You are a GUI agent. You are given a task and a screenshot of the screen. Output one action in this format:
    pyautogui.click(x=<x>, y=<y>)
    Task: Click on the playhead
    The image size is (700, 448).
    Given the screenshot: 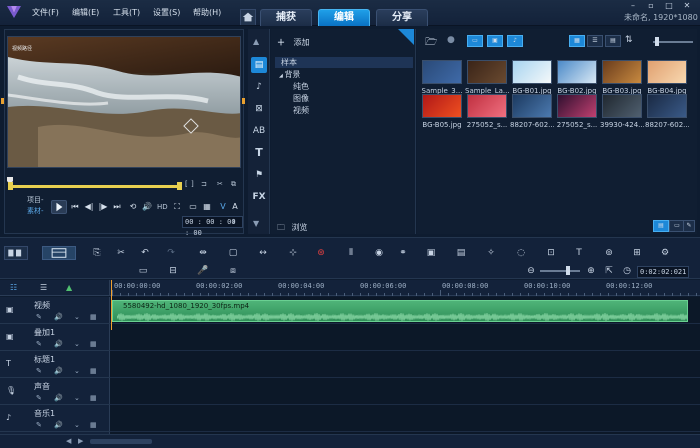 What is the action you would take?
    pyautogui.click(x=111, y=305)
    